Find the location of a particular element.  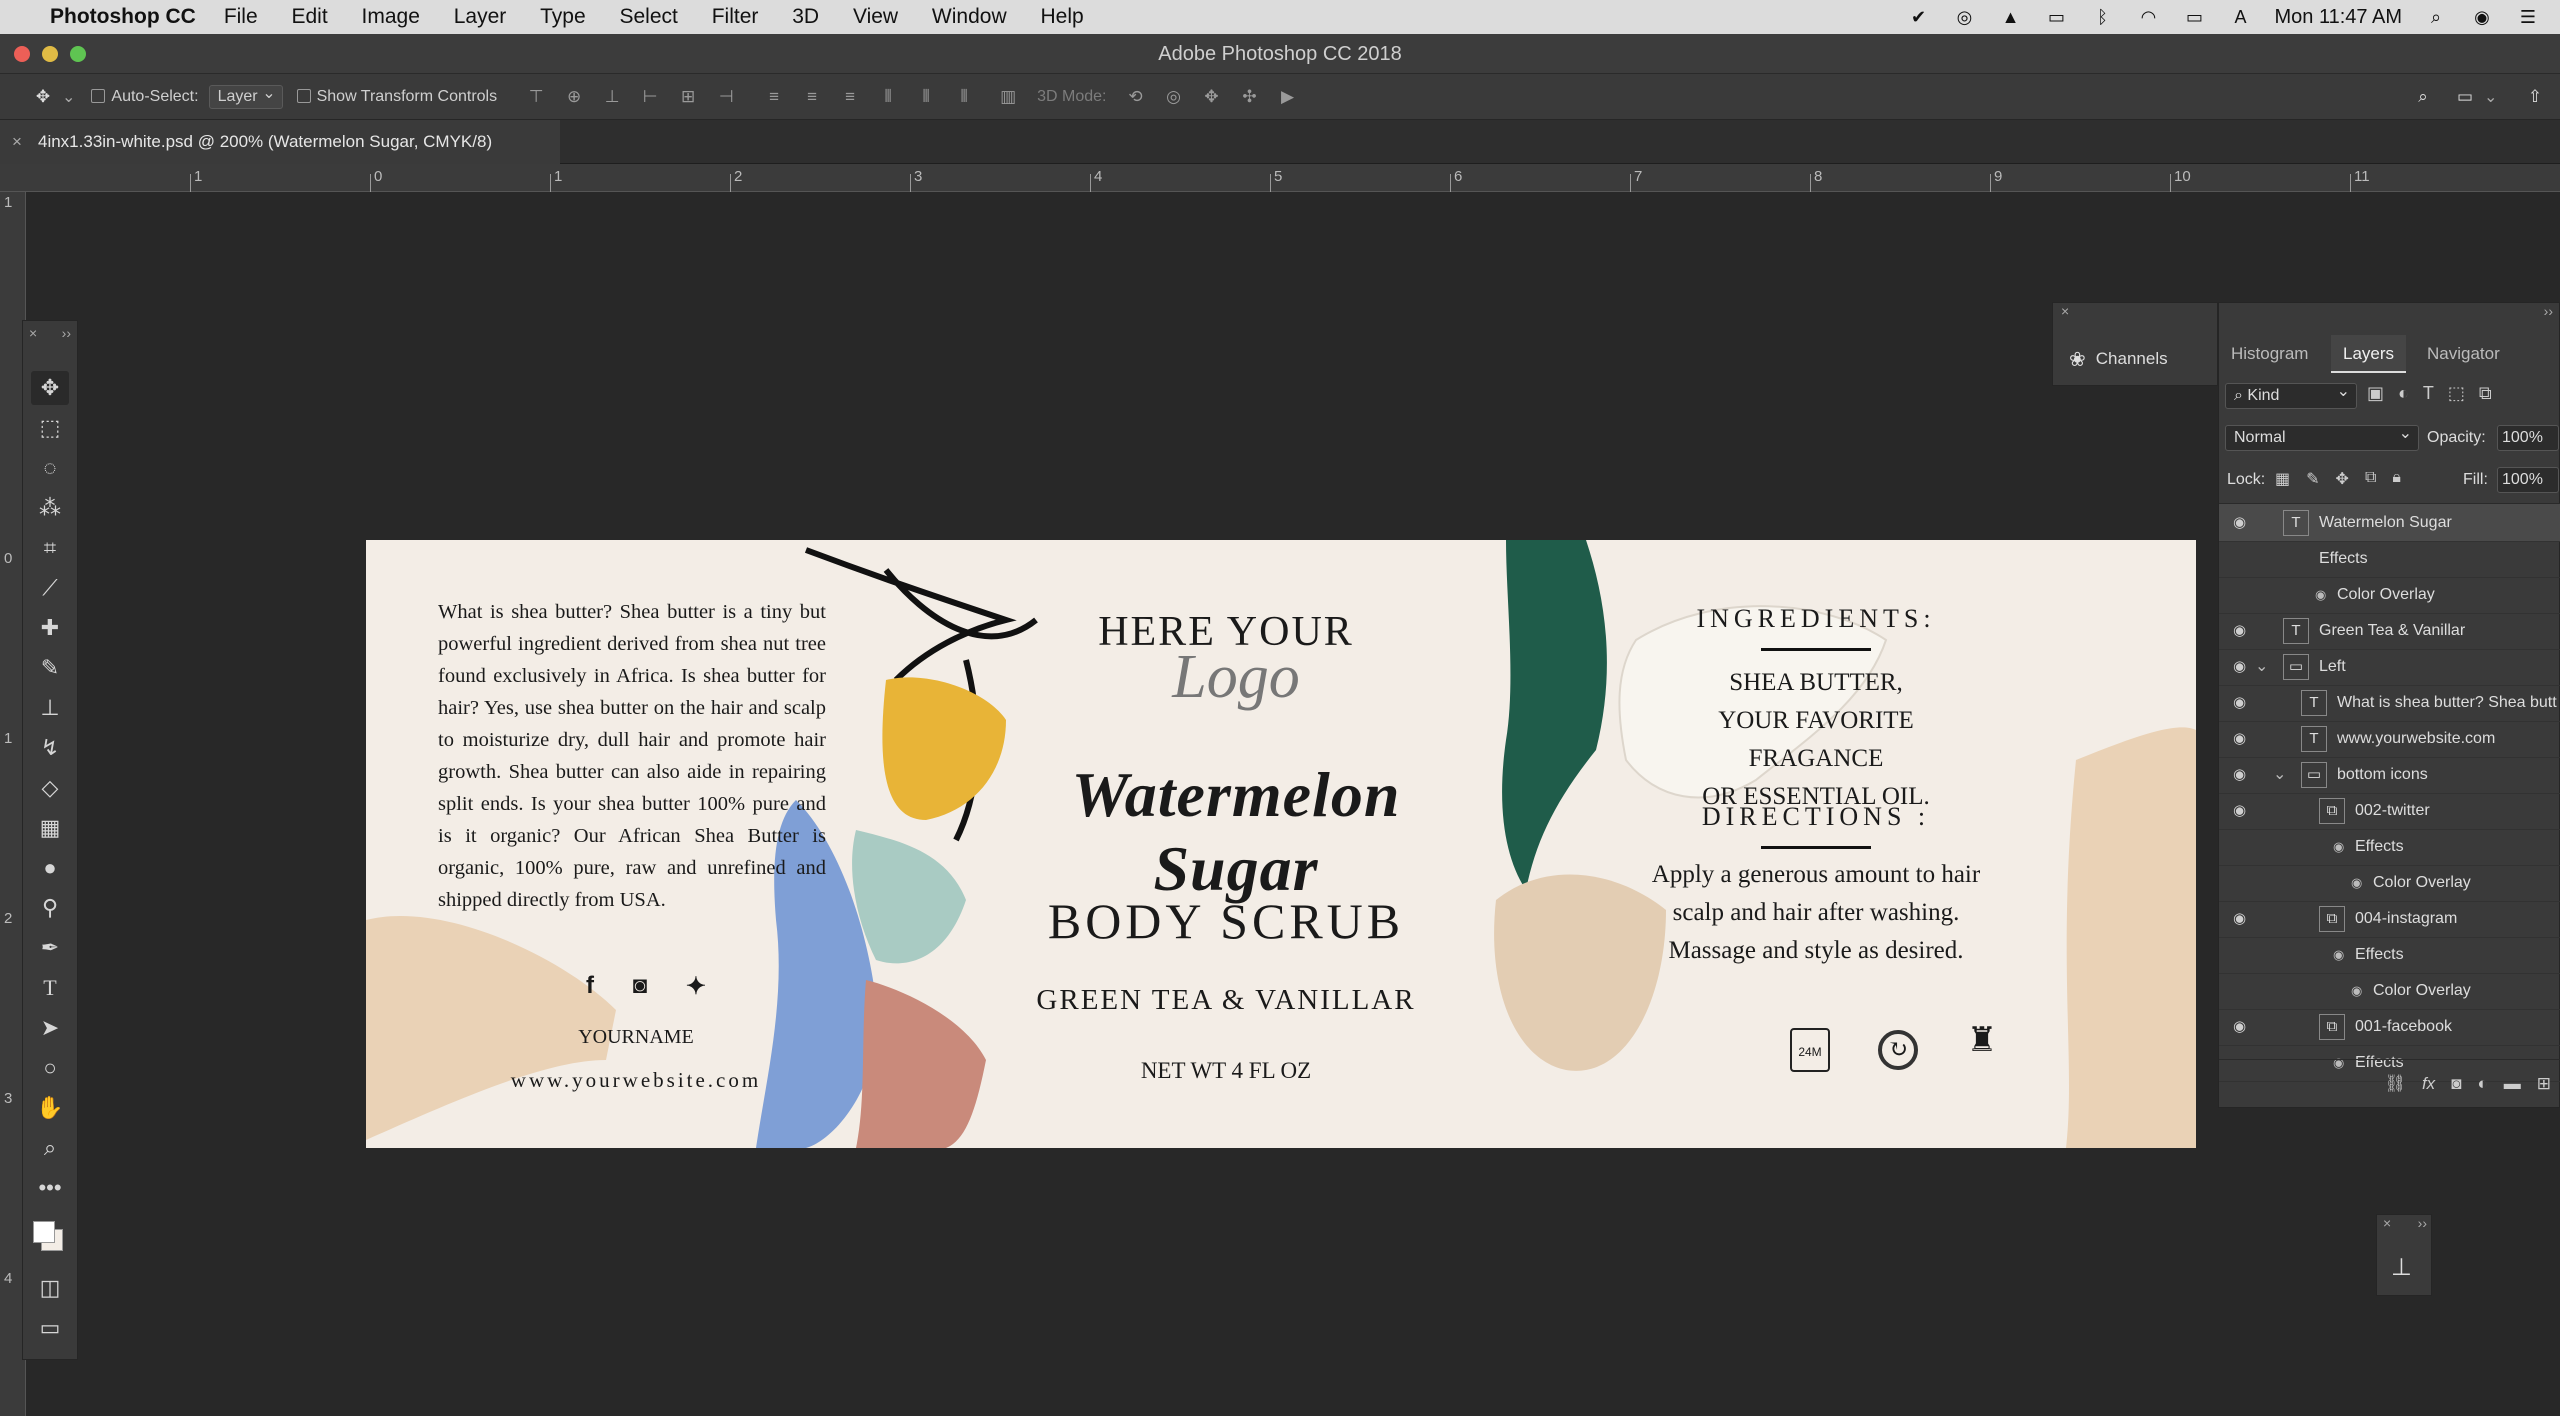

lasso-tool-icon: ◌ is located at coordinates (50, 468).